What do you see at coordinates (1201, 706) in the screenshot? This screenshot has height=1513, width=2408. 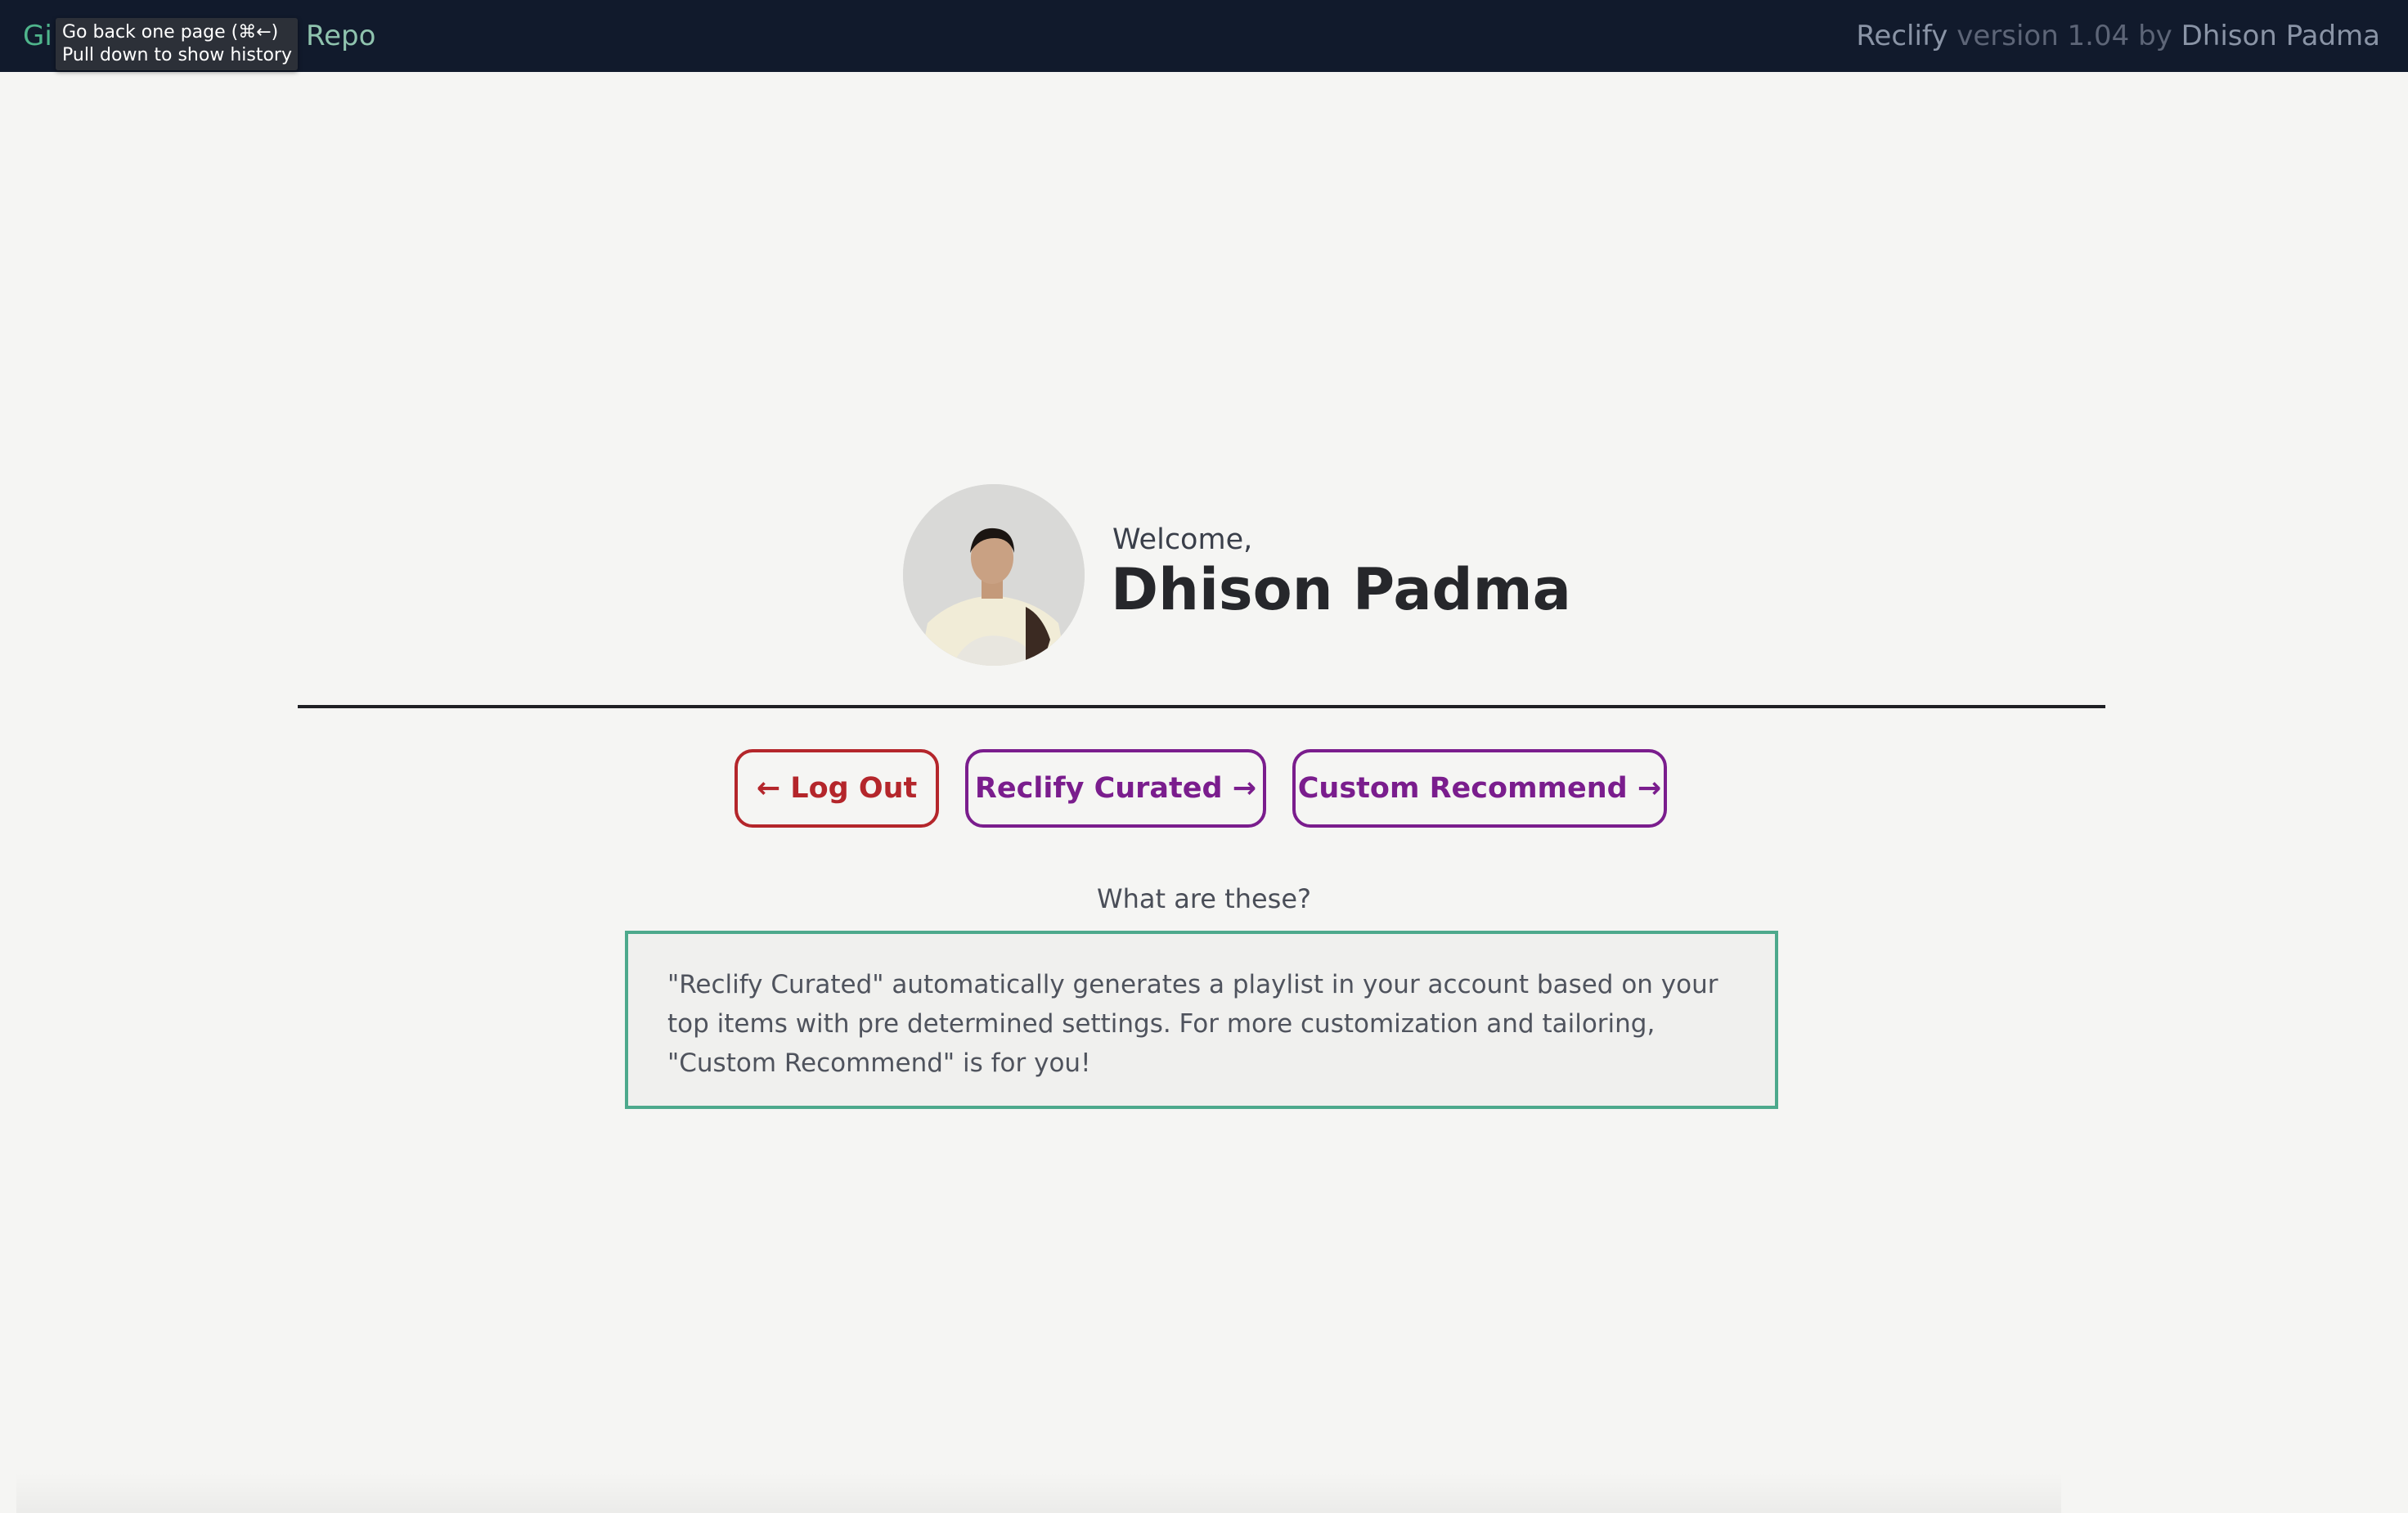 I see `divider` at bounding box center [1201, 706].